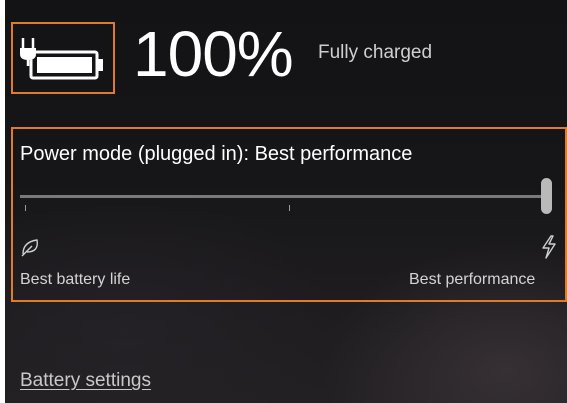  Describe the element at coordinates (85, 381) in the screenshot. I see `battery-settings-link: Battery settings` at that location.